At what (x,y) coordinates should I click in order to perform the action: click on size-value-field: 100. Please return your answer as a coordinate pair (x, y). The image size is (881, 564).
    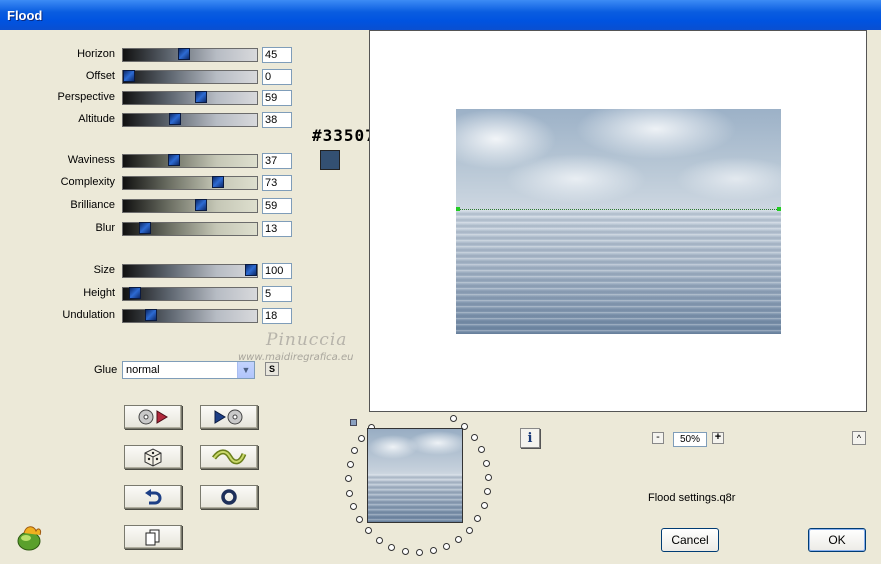
    Looking at the image, I should click on (277, 271).